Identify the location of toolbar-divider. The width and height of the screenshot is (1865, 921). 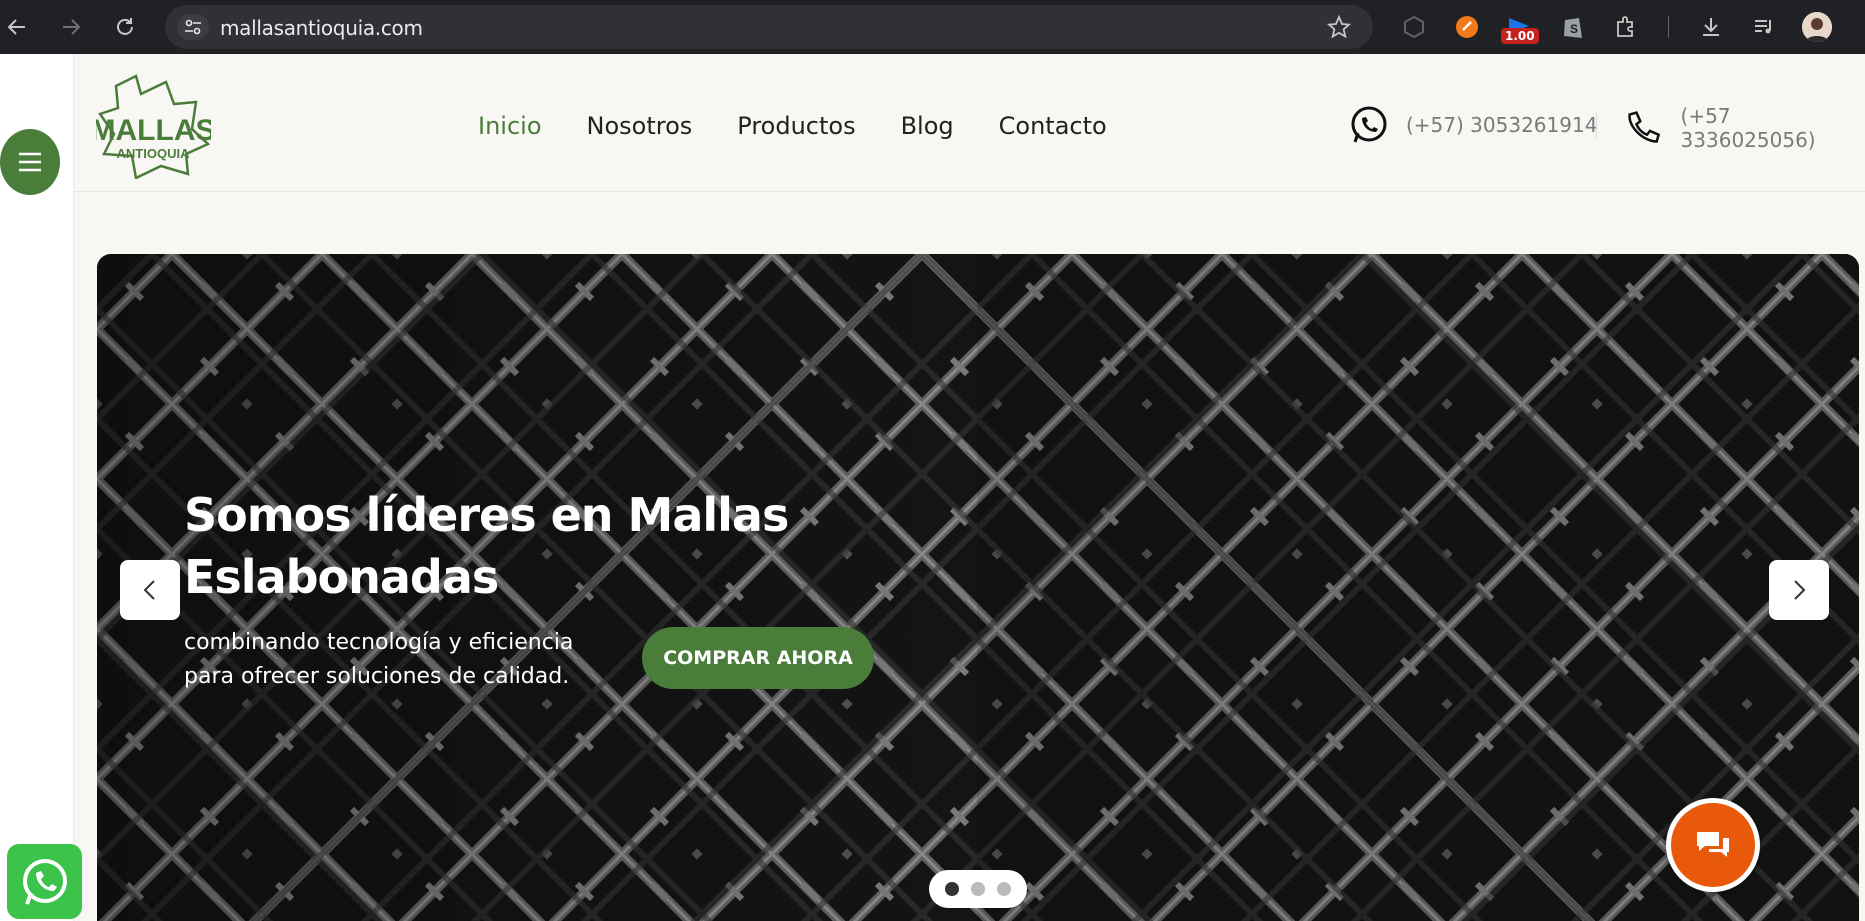
(1668, 27).